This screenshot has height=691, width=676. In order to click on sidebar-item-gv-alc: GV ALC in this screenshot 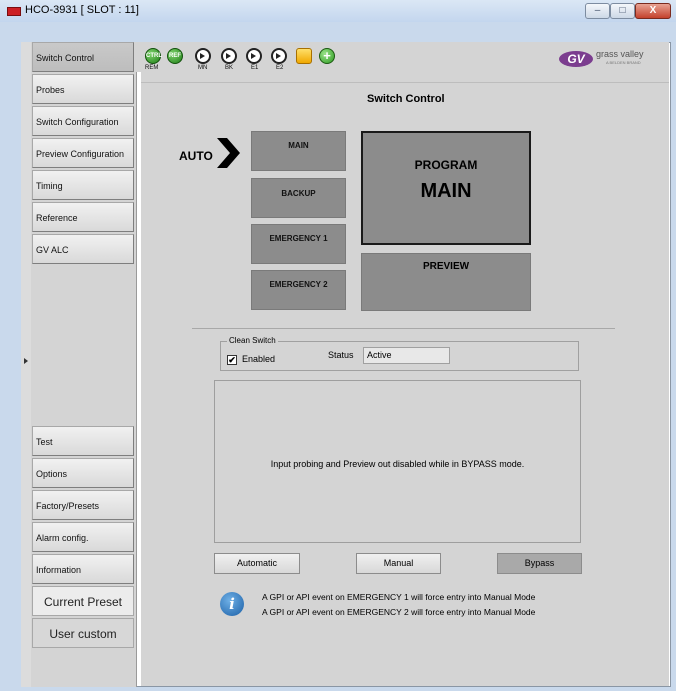, I will do `click(83, 249)`.